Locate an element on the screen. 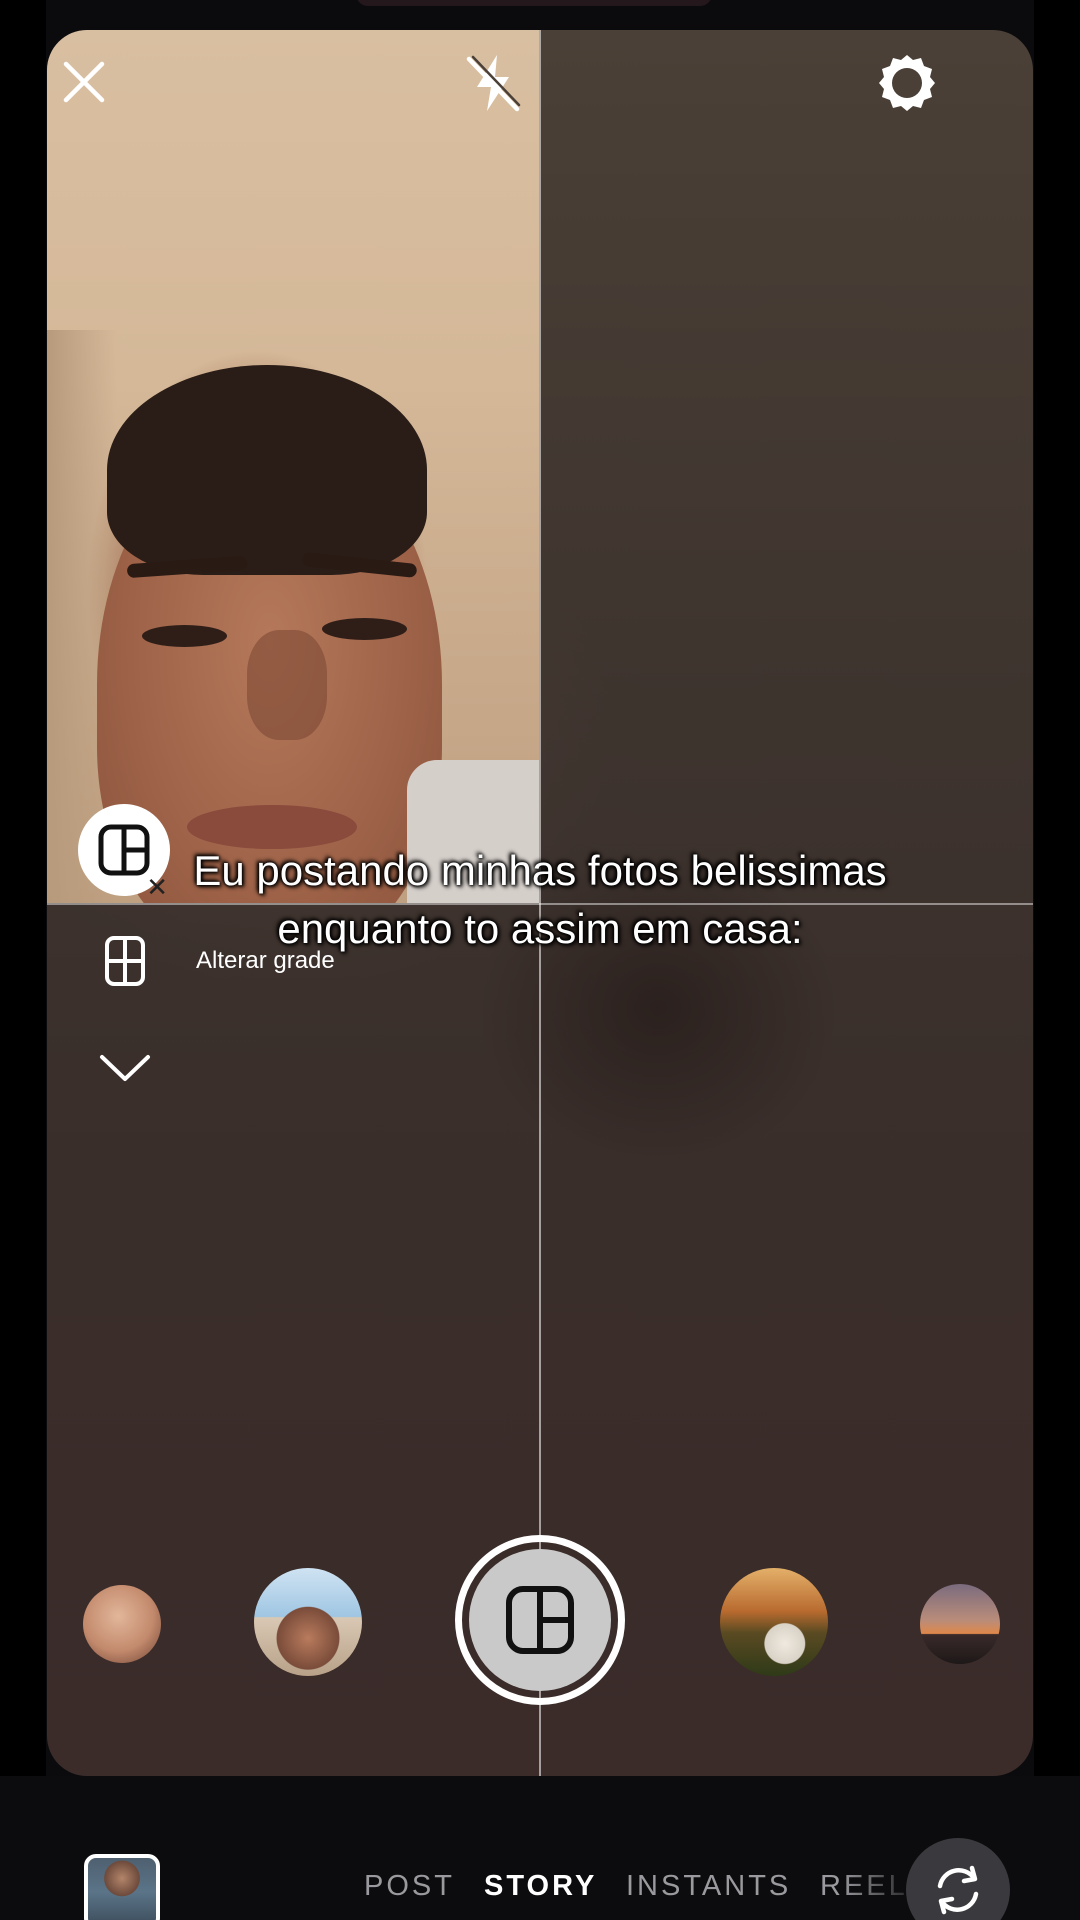 The height and width of the screenshot is (1920, 1080). mode-instants: INSTANTS is located at coordinates (708, 1886).